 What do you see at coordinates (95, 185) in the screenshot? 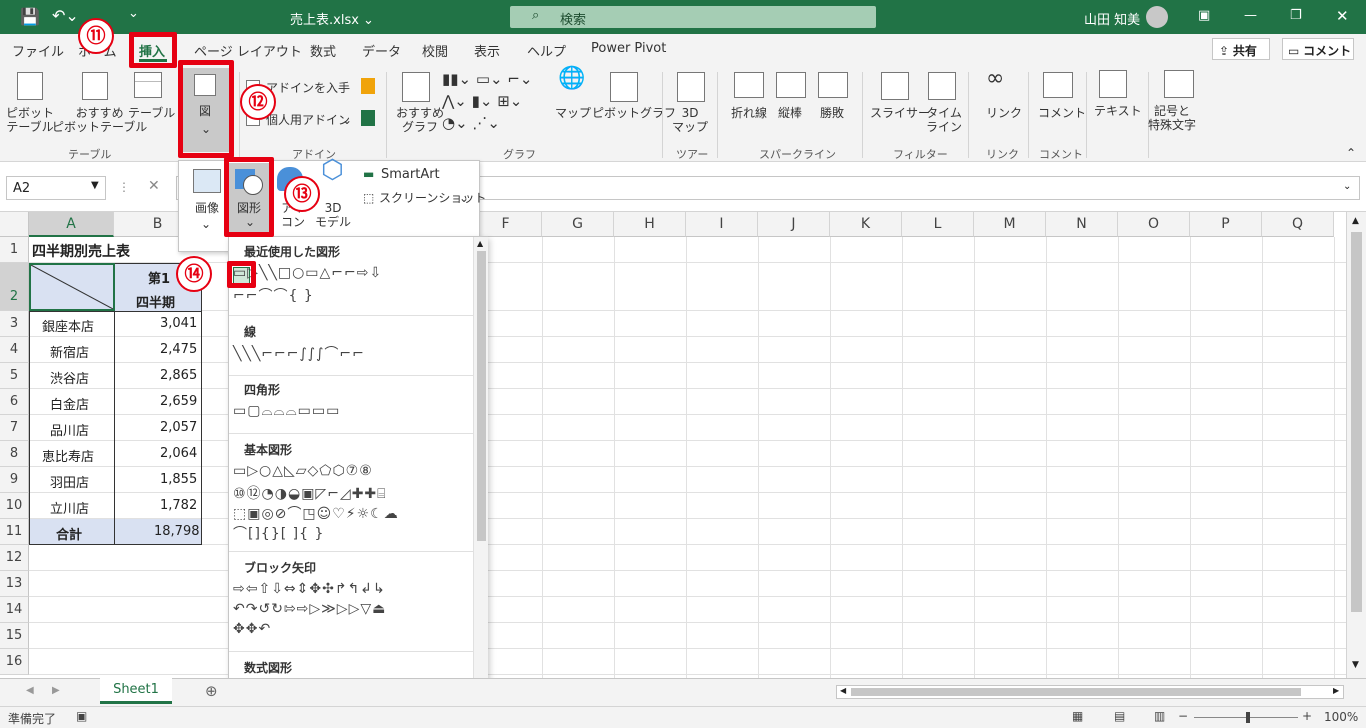
I see `name-box-dropdown-icon: ▼` at bounding box center [95, 185].